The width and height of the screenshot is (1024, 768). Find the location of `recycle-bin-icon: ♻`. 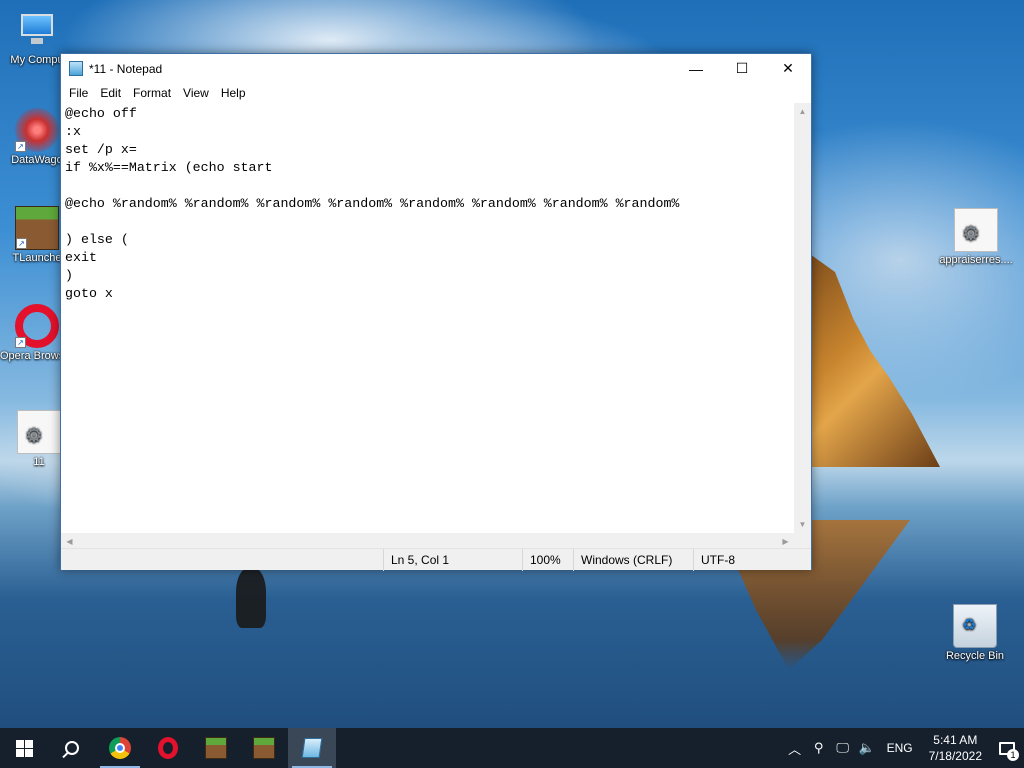

recycle-bin-icon: ♻ is located at coordinates (975, 626).